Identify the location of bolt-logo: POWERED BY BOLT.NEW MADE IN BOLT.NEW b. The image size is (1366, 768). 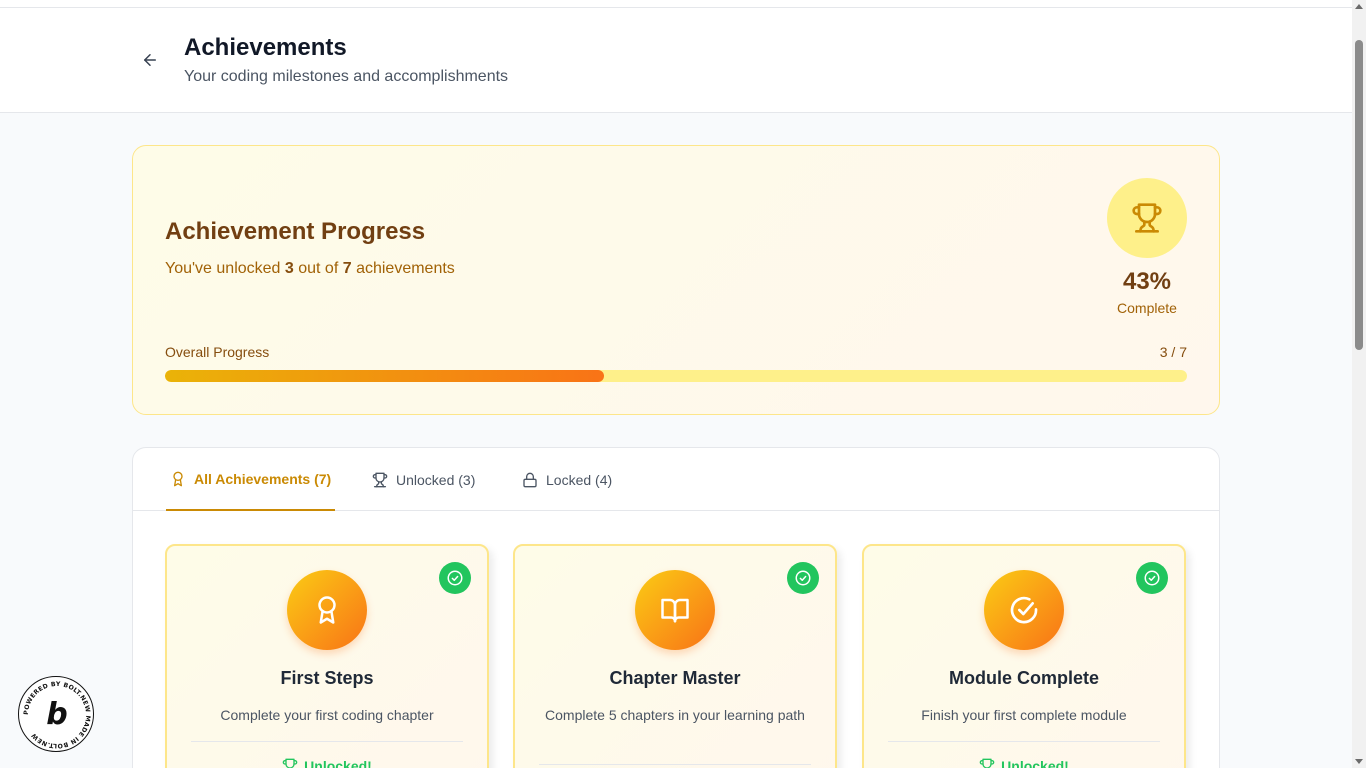
(57, 715).